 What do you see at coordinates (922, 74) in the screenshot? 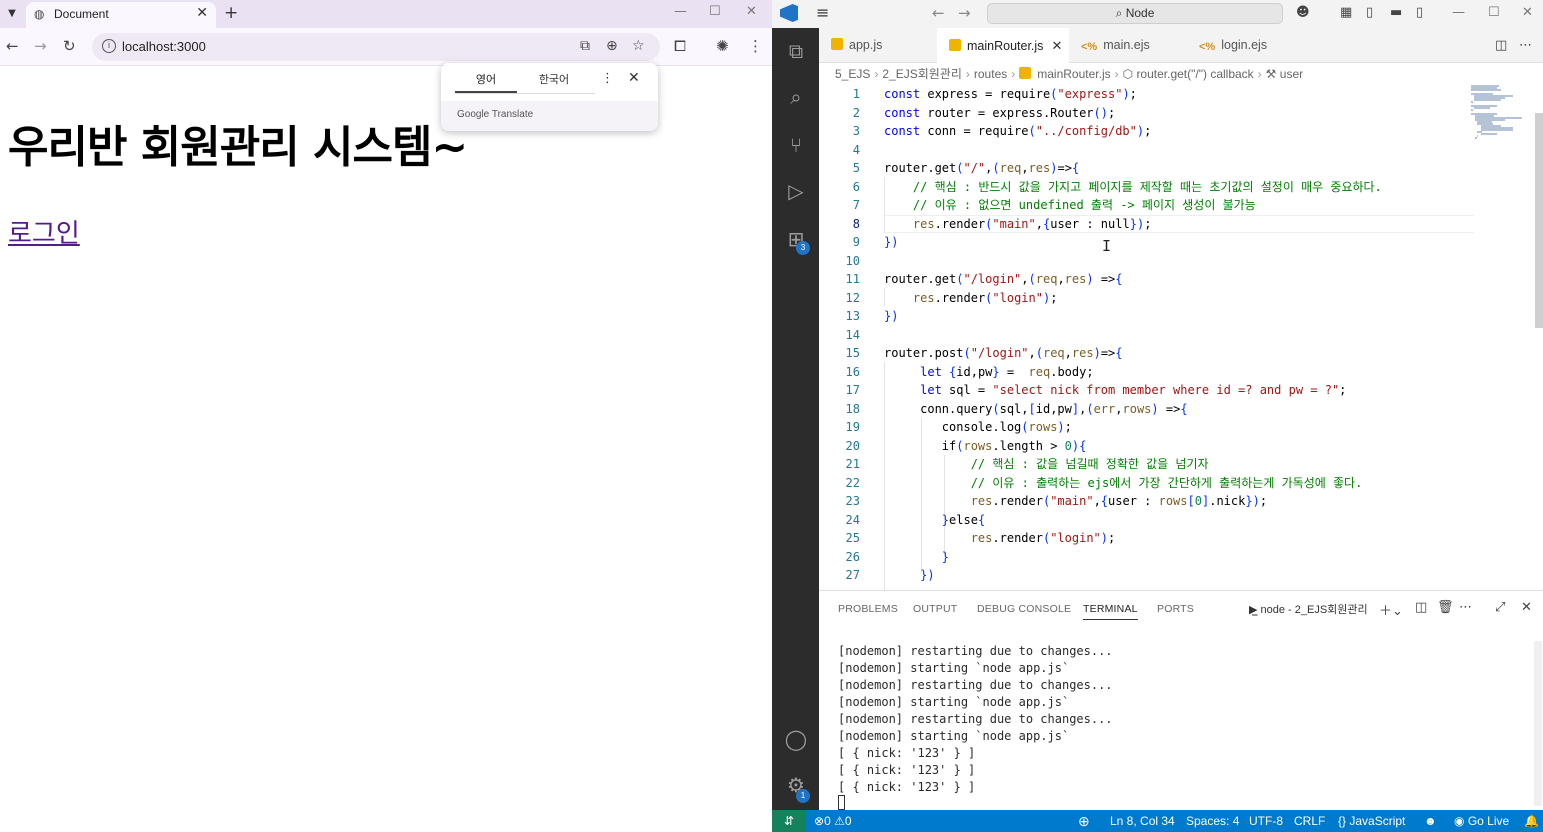
I see `breadcrumb-item: 2_EJS회원관리` at bounding box center [922, 74].